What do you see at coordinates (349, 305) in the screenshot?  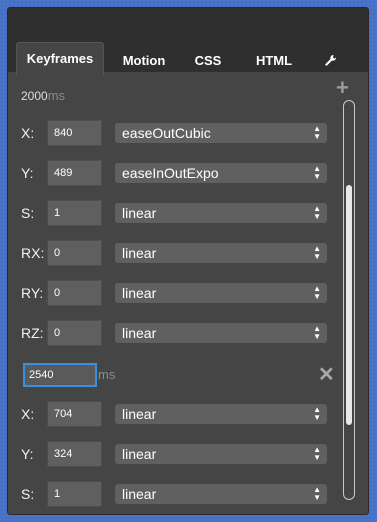 I see `scrollbar-thumb` at bounding box center [349, 305].